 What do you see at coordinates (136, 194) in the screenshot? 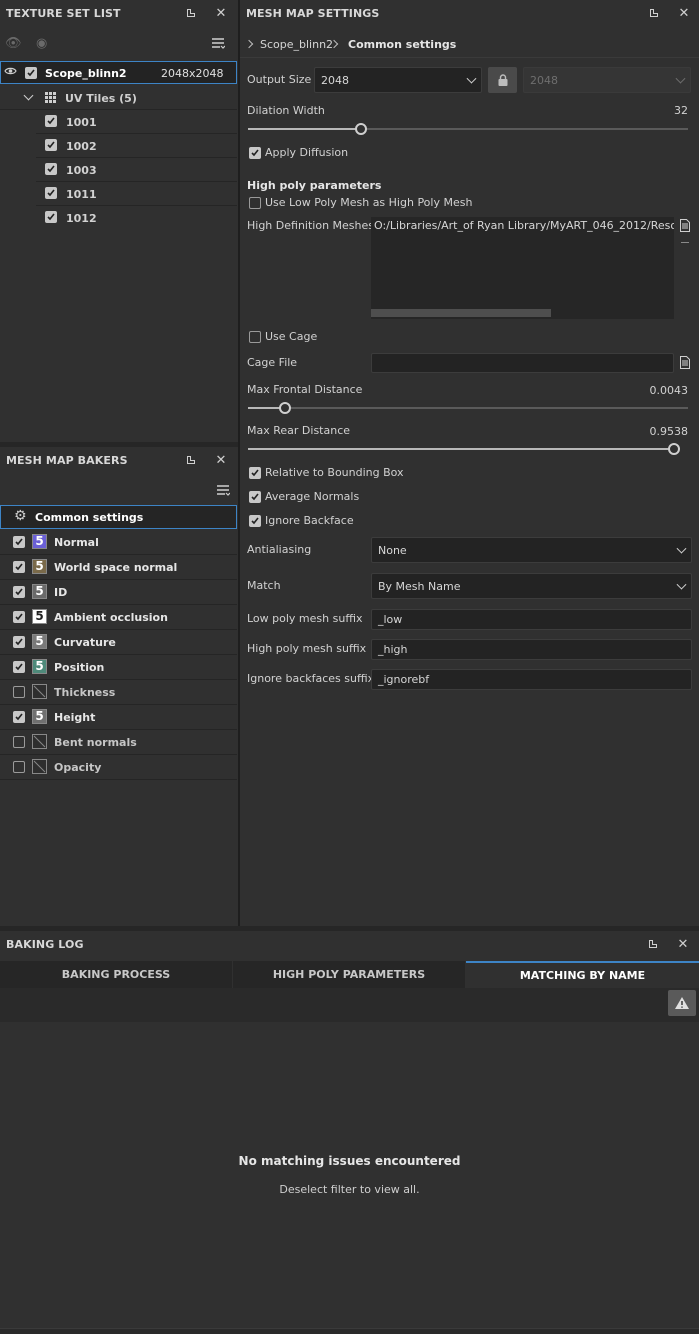
I see `uv-tile-row: 1011` at bounding box center [136, 194].